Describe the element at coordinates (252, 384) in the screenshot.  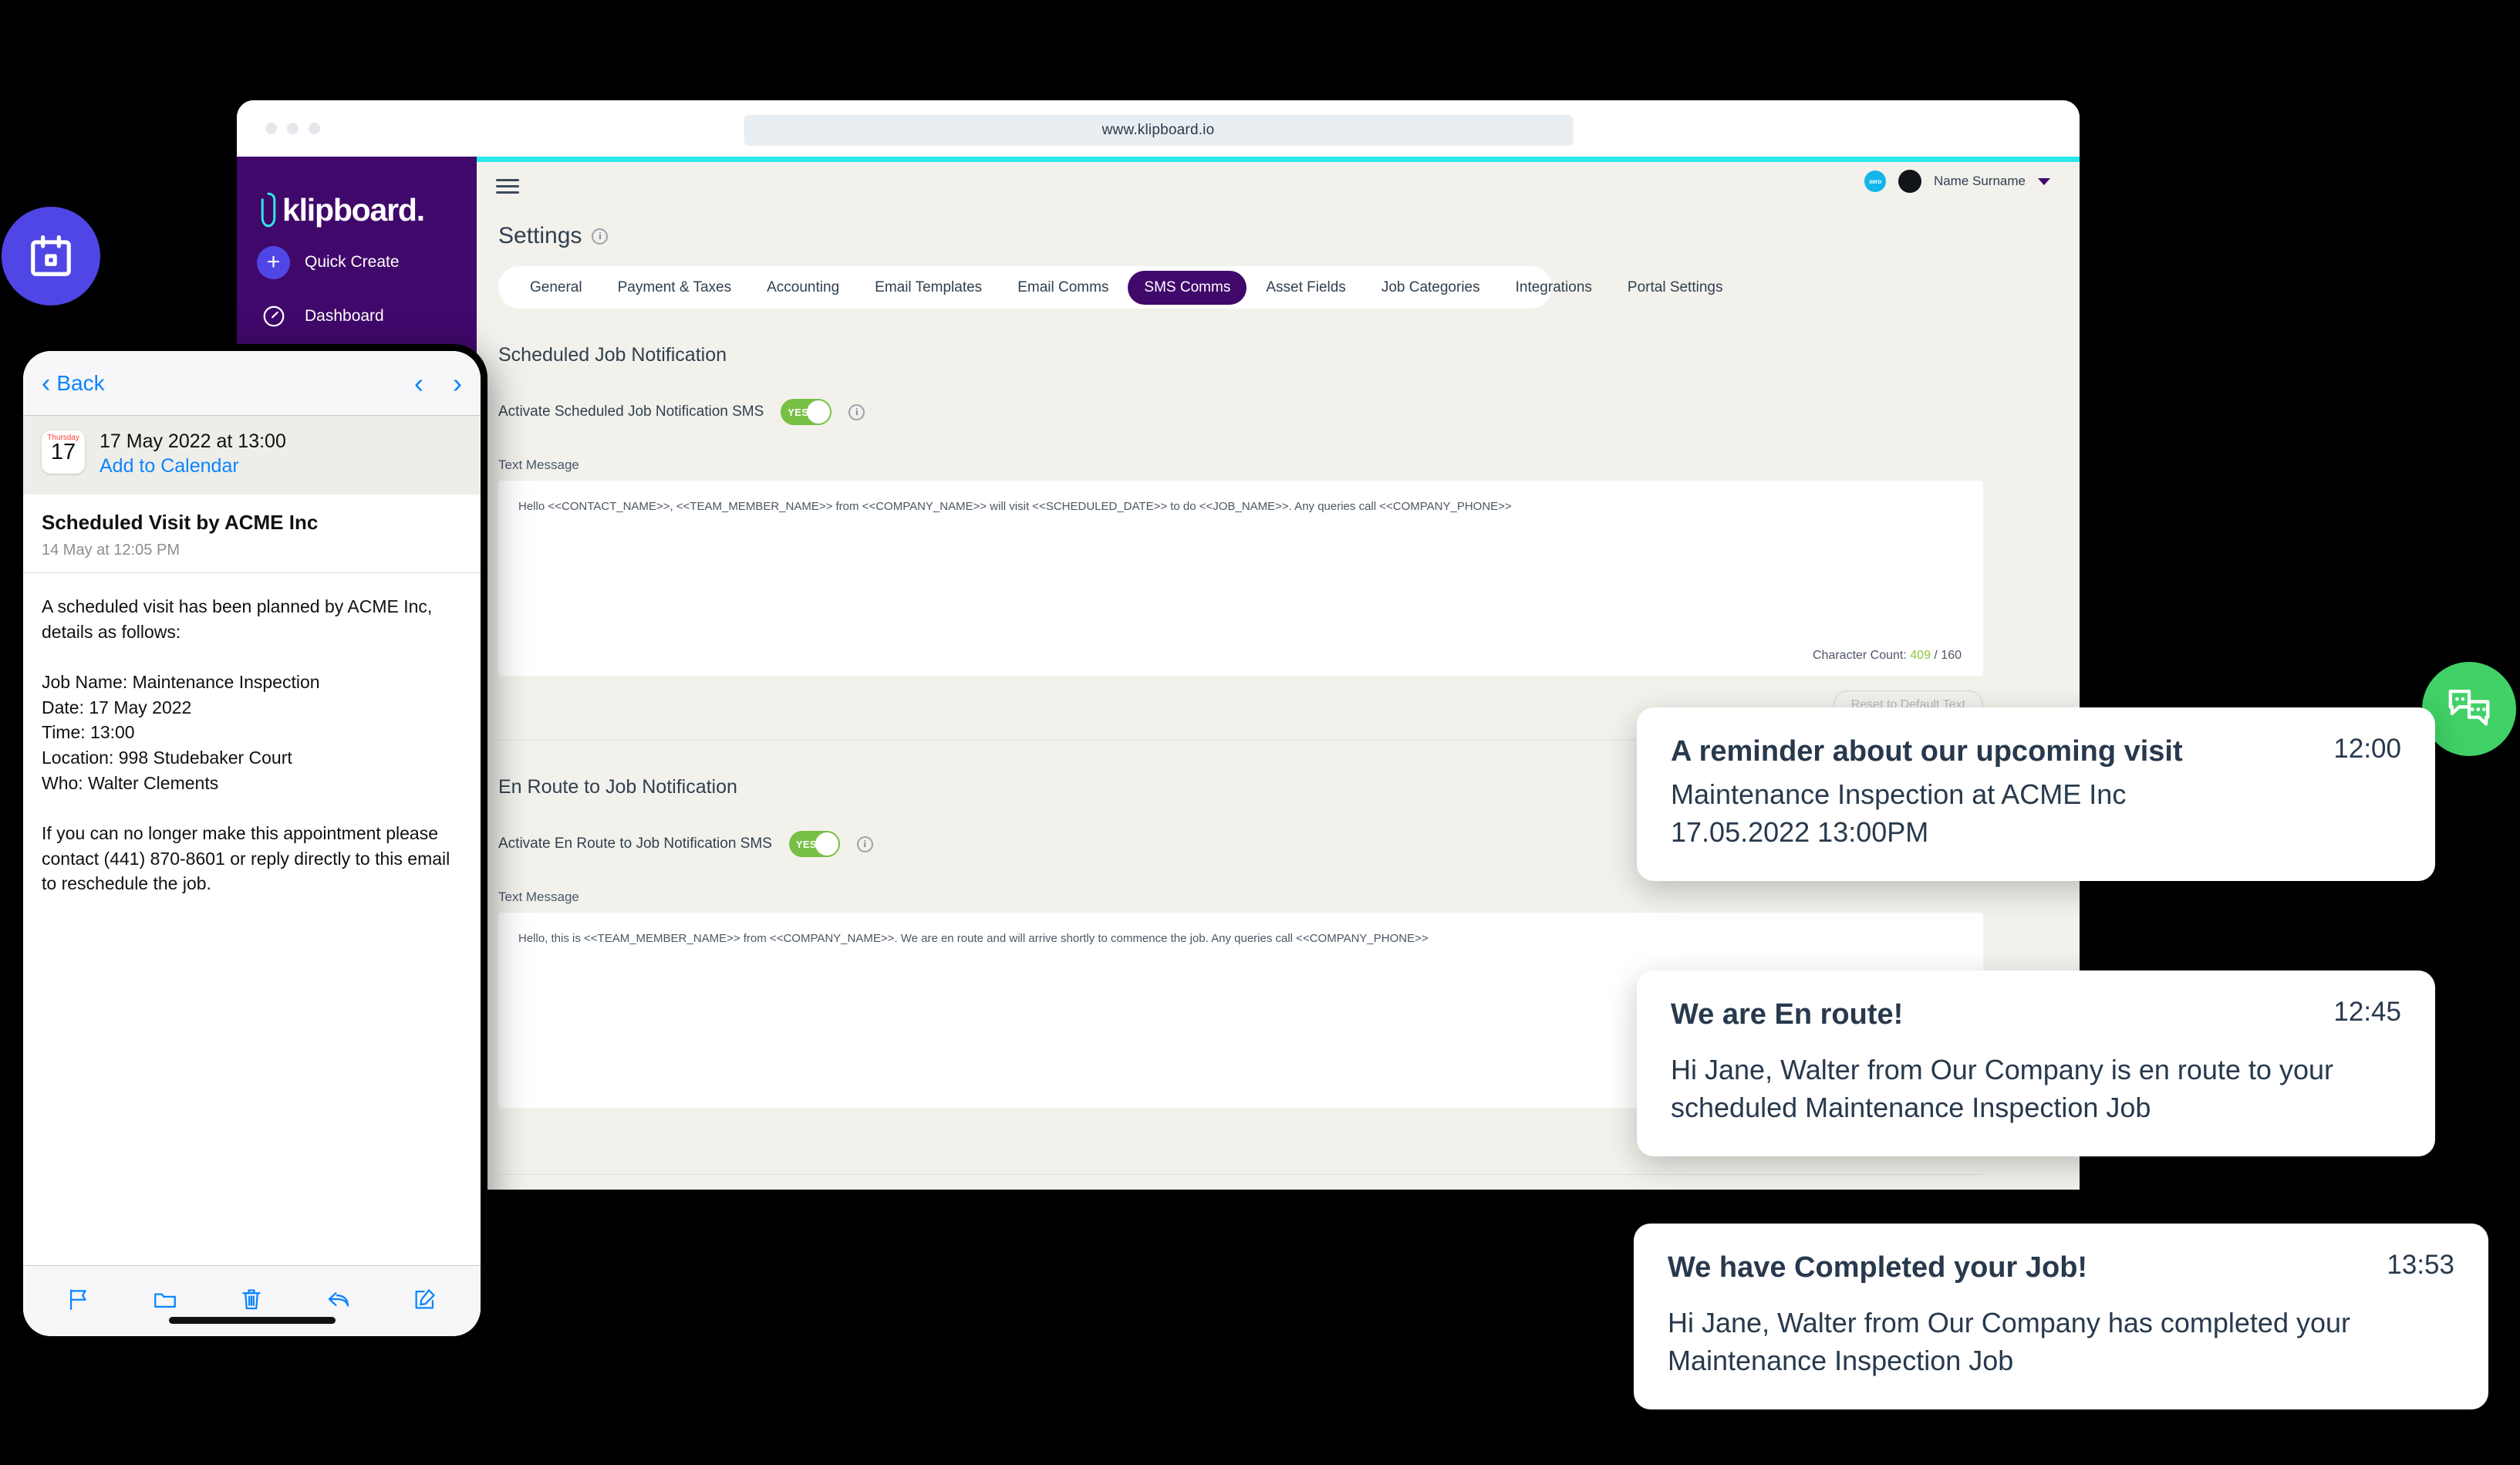
I see `mail-navbar: ‹ Back ‹ ›` at that location.